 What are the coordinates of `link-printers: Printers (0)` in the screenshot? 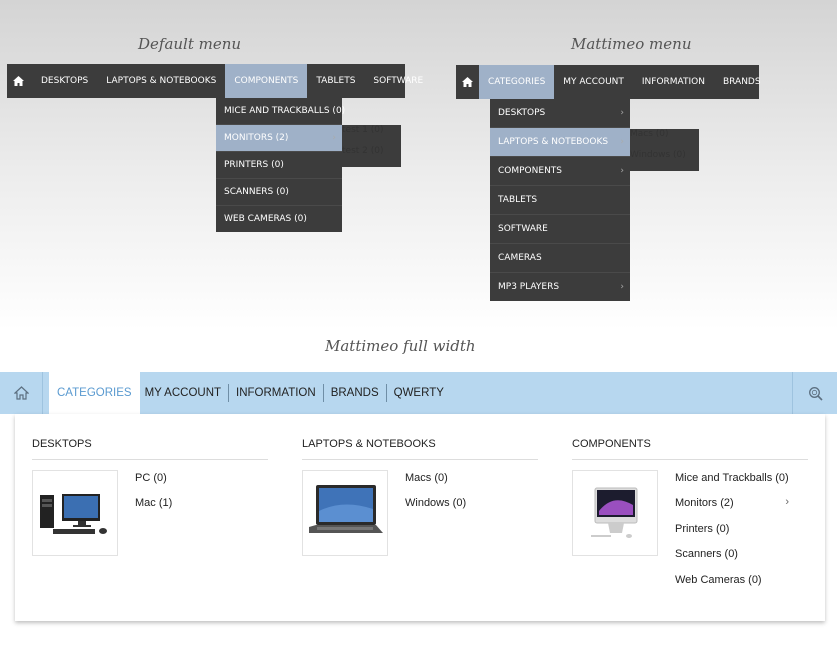 It's located at (732, 535).